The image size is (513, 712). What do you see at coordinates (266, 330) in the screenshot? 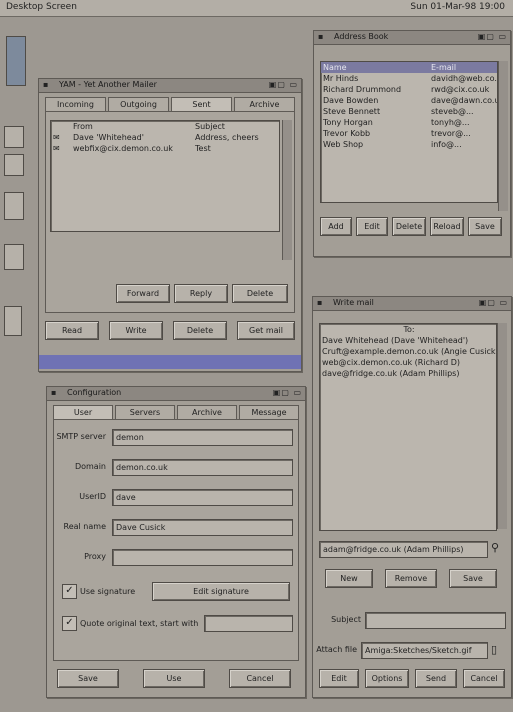
I see `get-mail-button: Get mail` at bounding box center [266, 330].